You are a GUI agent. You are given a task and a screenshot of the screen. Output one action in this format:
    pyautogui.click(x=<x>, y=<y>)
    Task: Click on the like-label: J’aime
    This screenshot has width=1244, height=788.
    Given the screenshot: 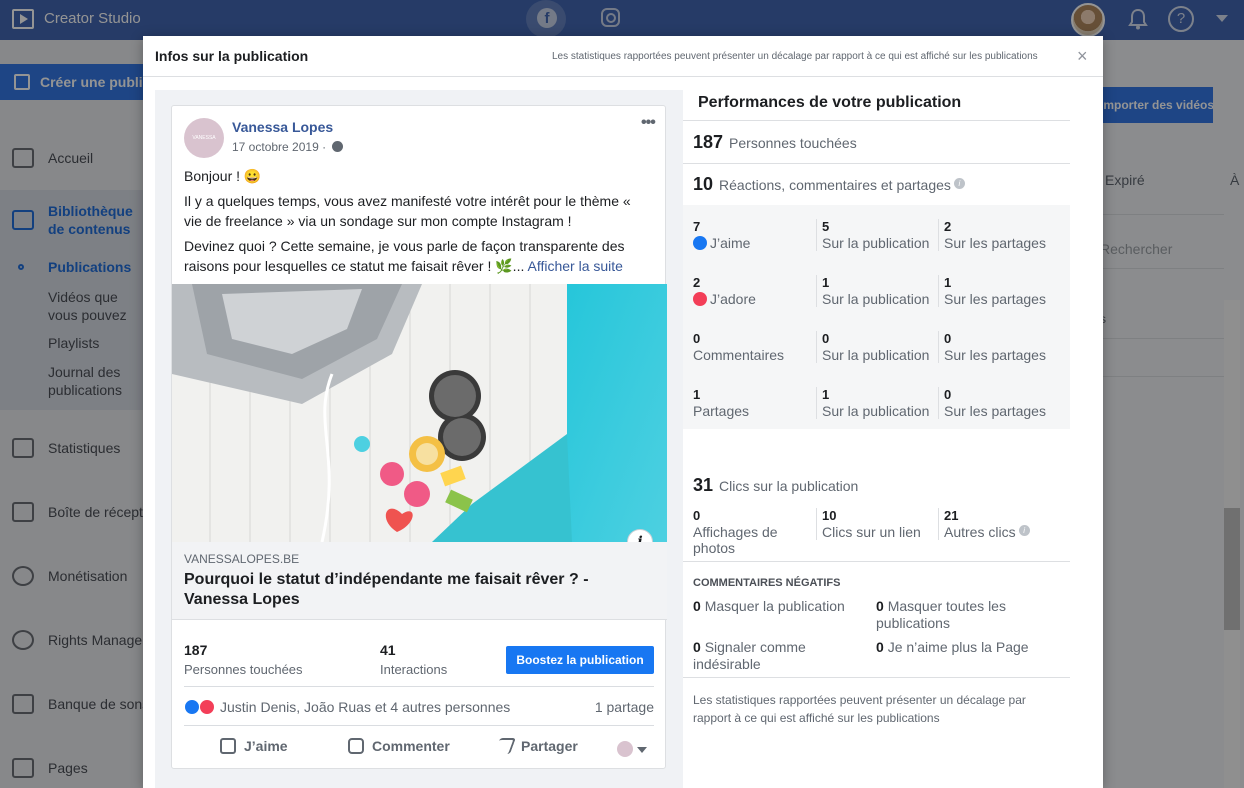 What is the action you would take?
    pyautogui.click(x=266, y=746)
    